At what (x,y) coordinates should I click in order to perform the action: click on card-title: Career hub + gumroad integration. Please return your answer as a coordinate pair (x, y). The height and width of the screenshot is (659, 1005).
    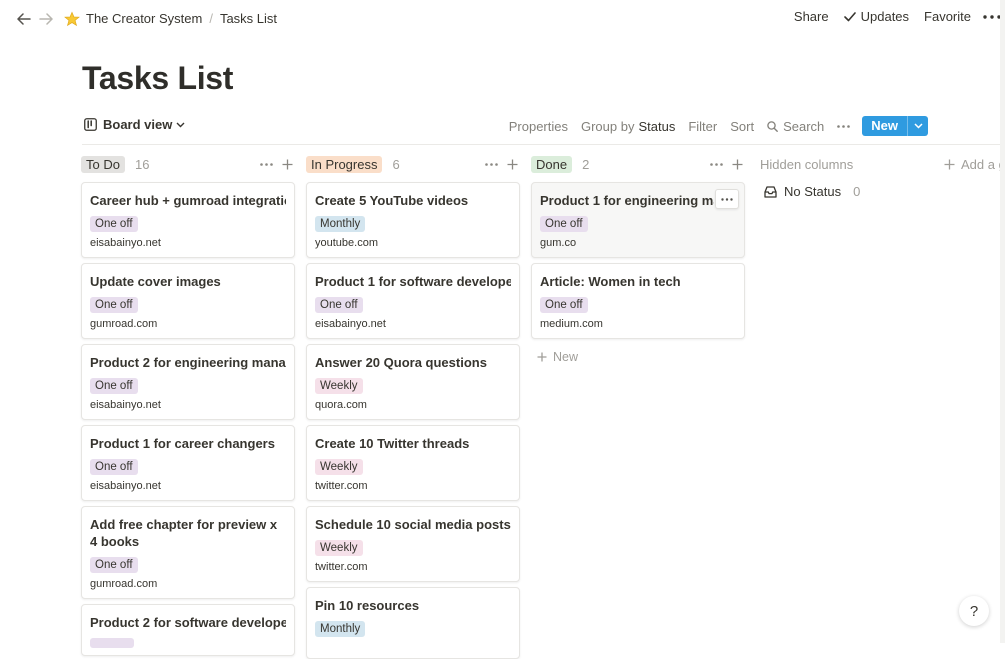
    Looking at the image, I should click on (188, 200).